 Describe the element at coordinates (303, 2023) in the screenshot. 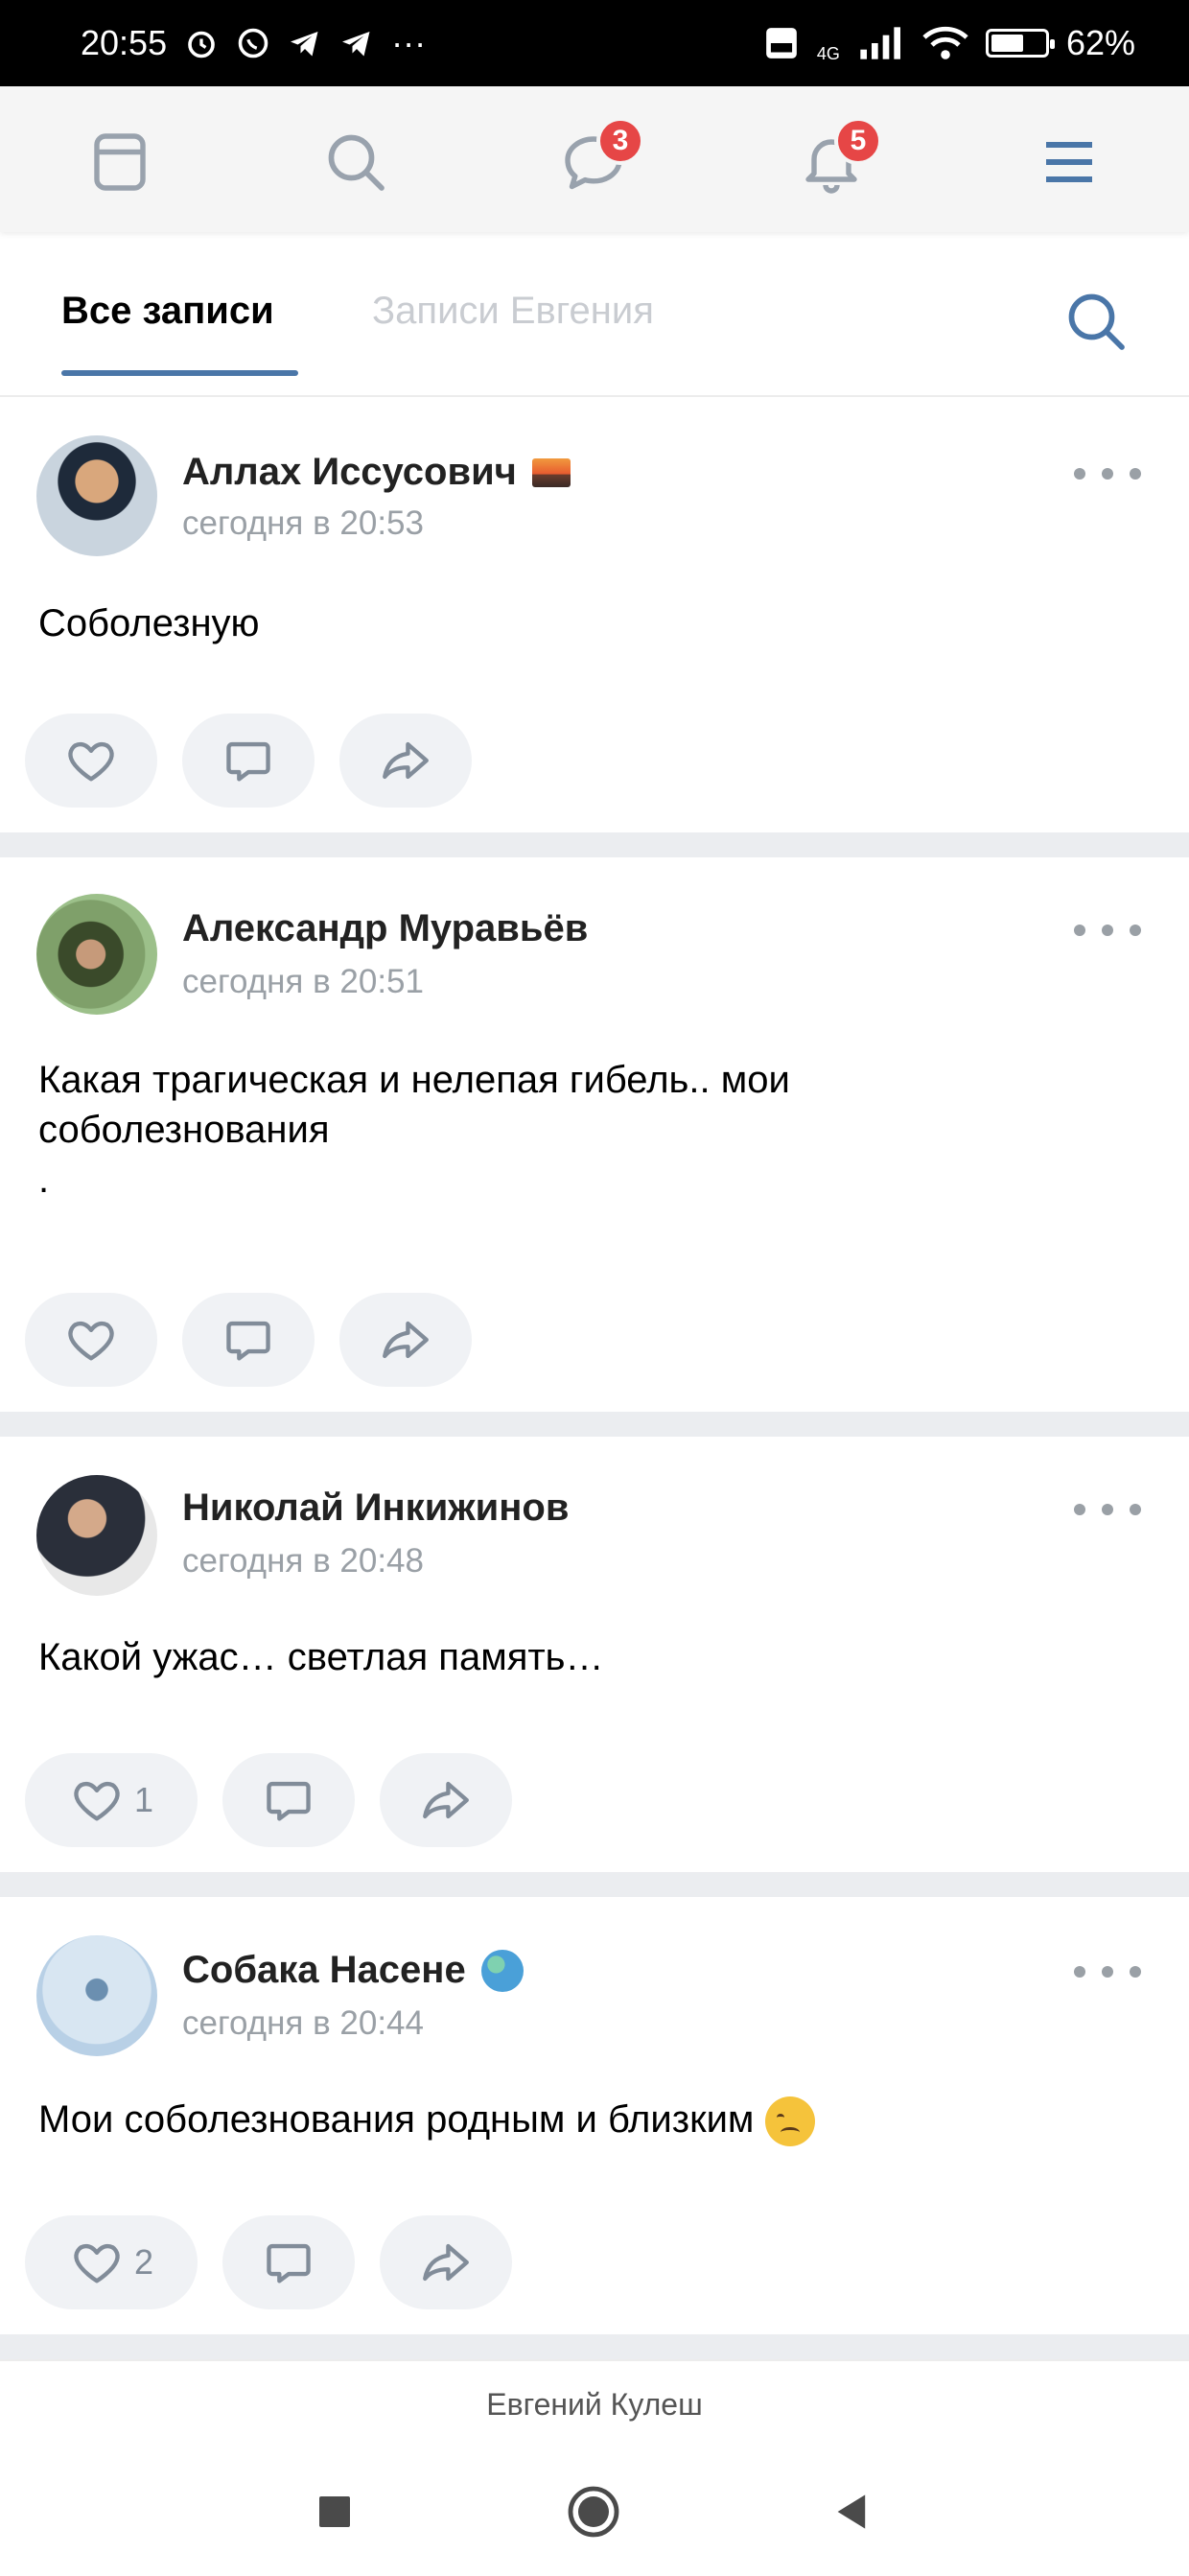

I see `post-time: сегодня в 20:44` at that location.